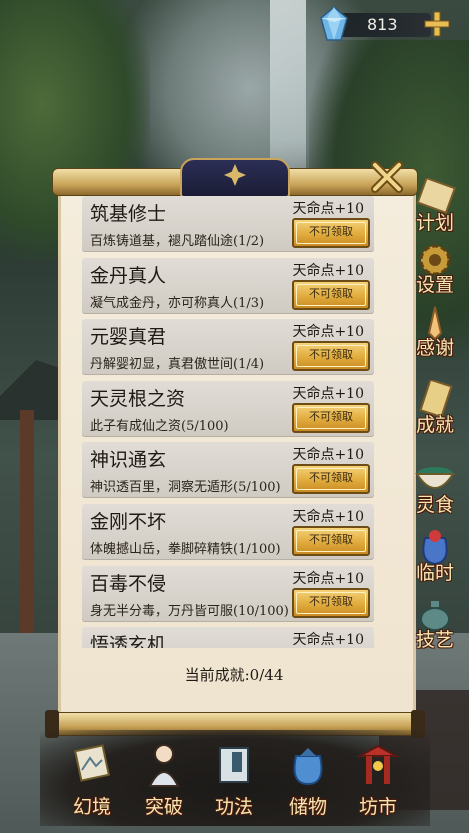 This screenshot has width=469, height=833. I want to click on achievement-title: 百毒不侵, so click(128, 583).